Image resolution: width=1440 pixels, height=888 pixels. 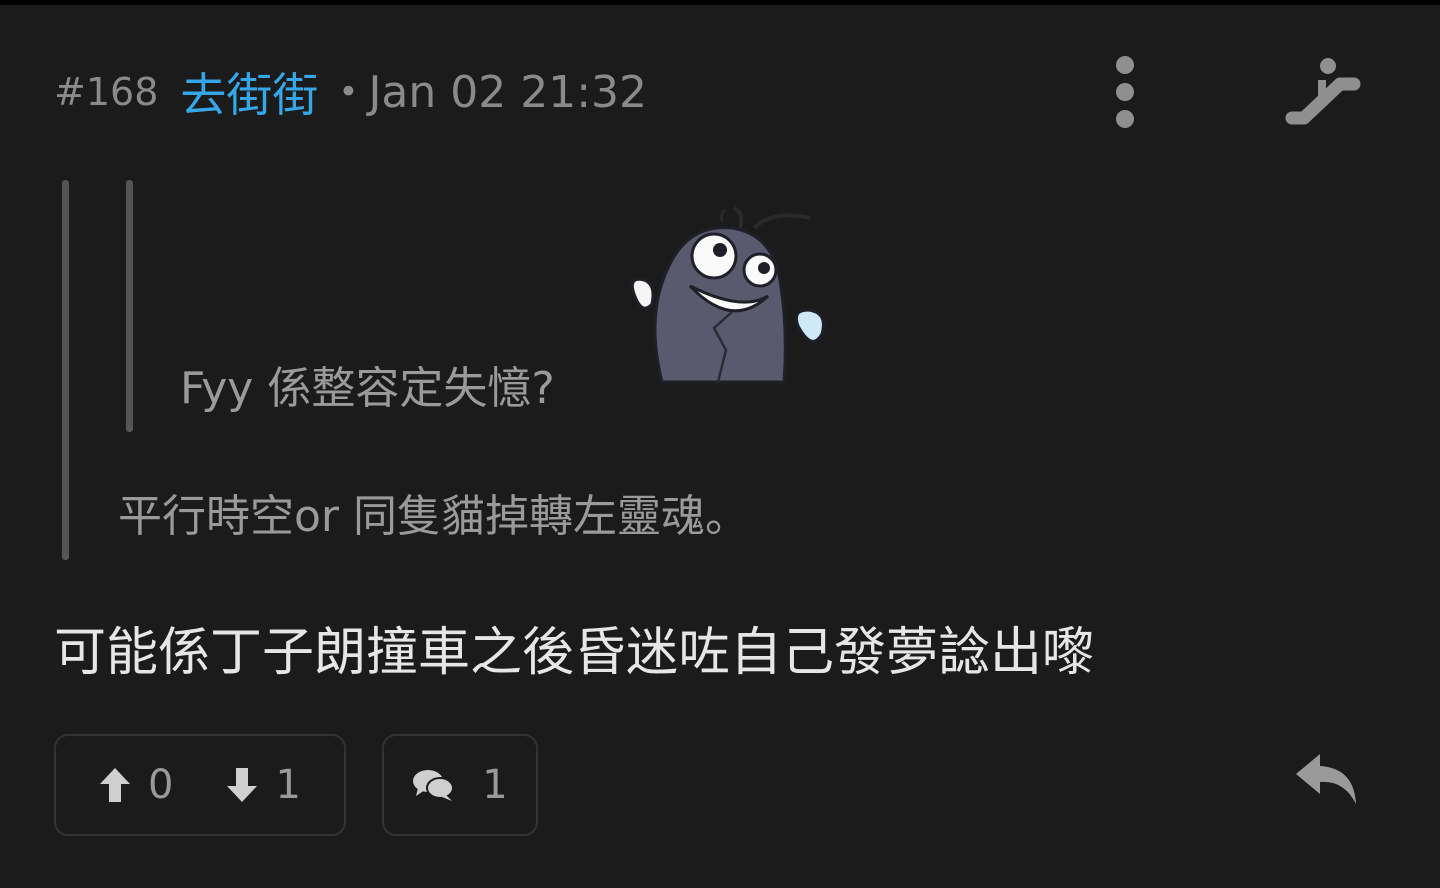 What do you see at coordinates (434, 785) in the screenshot?
I see `comment-bubbles-icon` at bounding box center [434, 785].